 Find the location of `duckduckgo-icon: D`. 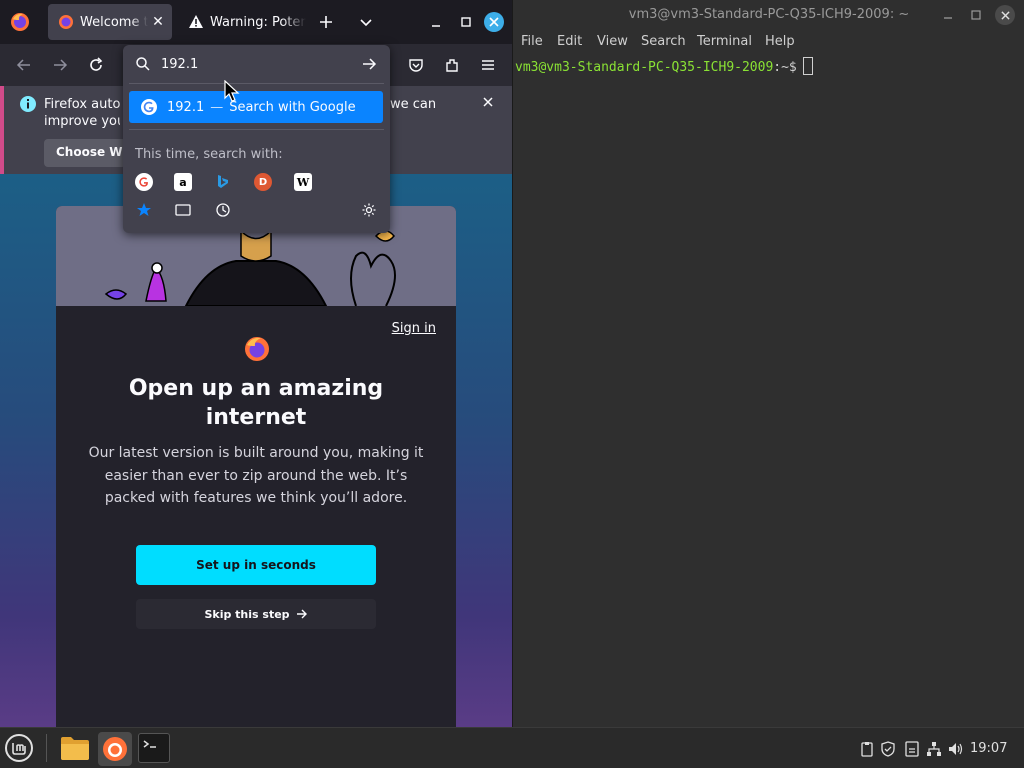

duckduckgo-icon: D is located at coordinates (263, 182).